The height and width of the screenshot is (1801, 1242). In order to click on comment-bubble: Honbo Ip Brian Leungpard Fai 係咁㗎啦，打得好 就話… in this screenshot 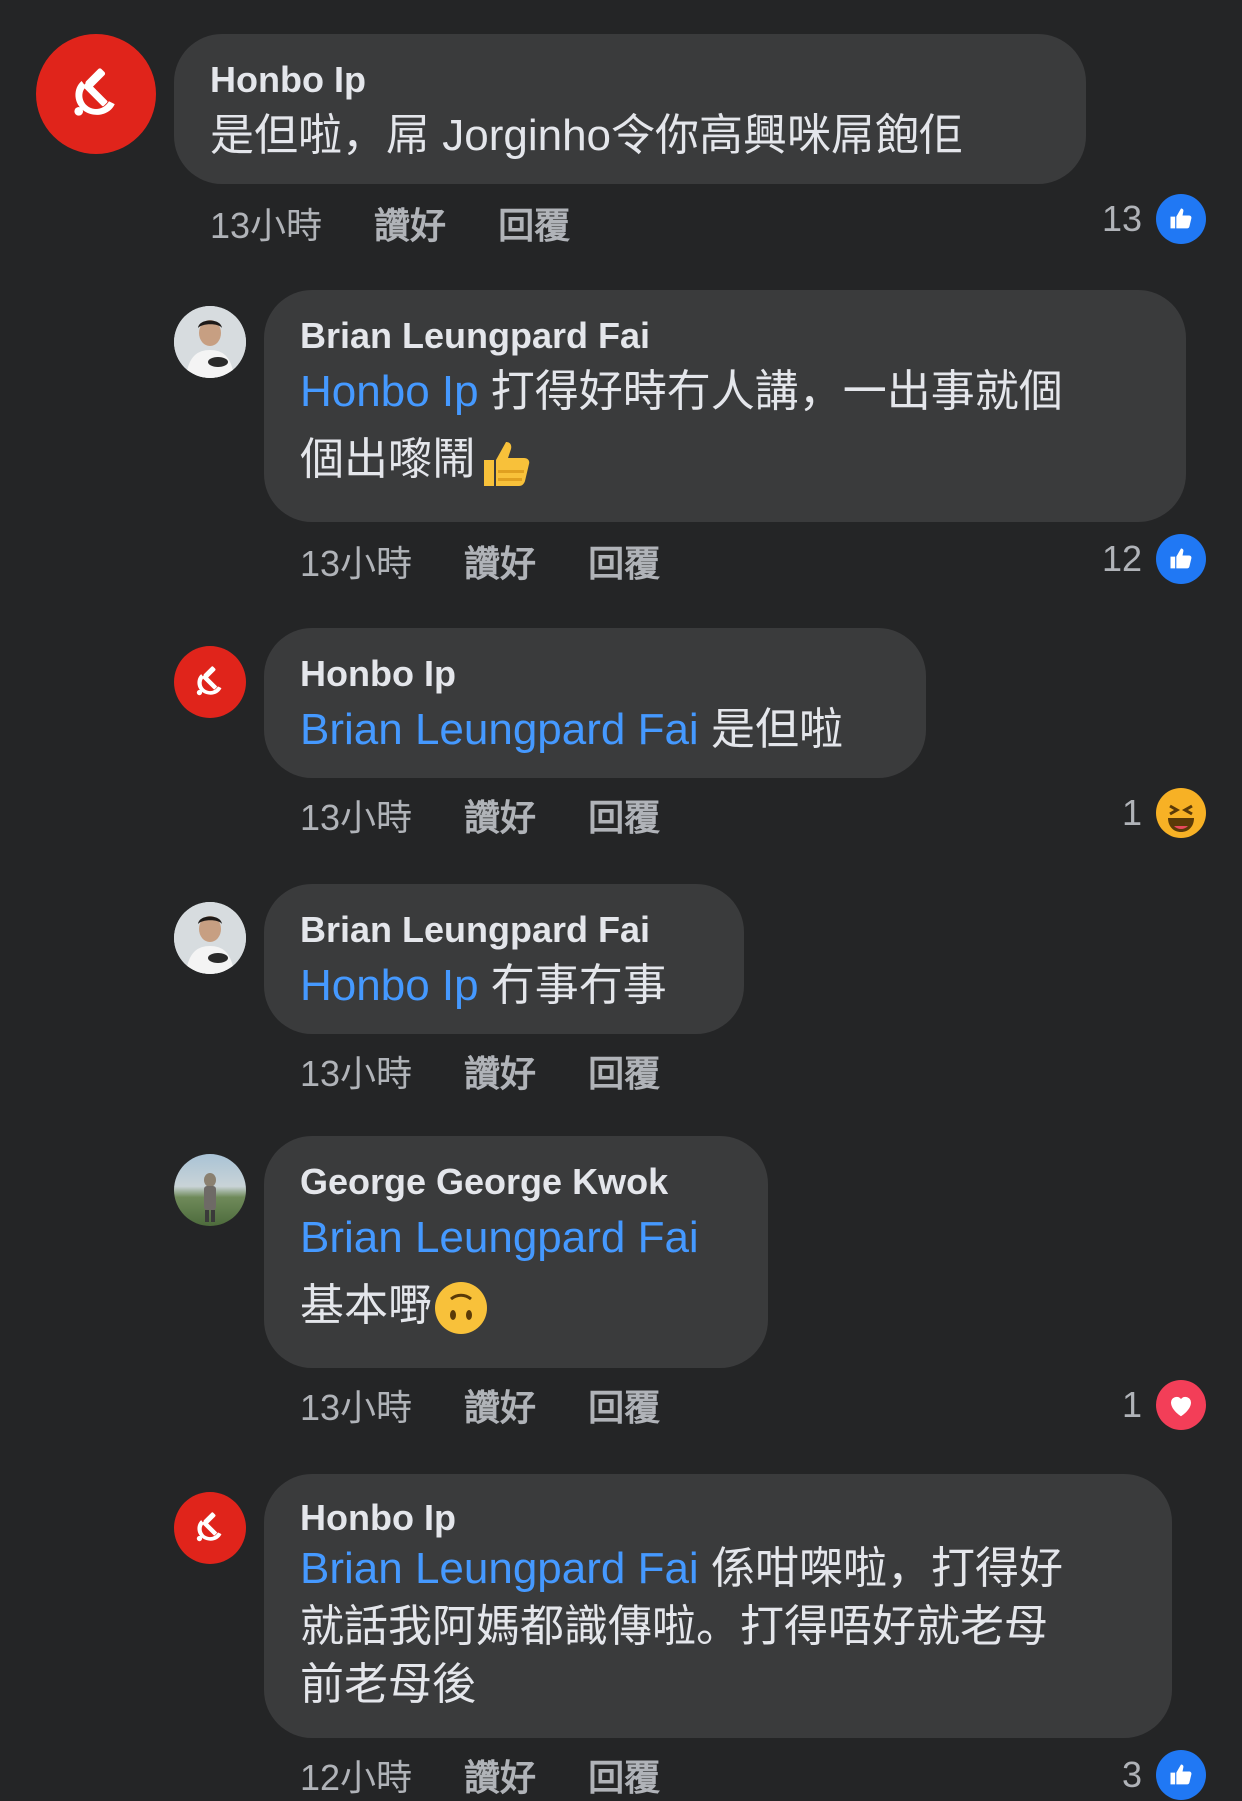, I will do `click(718, 1606)`.